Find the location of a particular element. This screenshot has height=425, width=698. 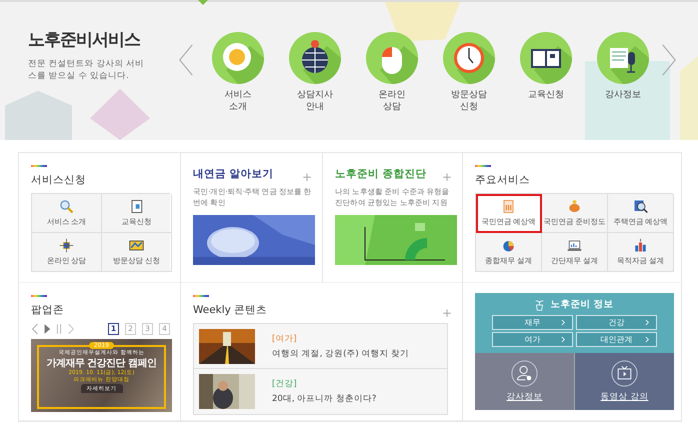

next-icon is located at coordinates (71, 329).